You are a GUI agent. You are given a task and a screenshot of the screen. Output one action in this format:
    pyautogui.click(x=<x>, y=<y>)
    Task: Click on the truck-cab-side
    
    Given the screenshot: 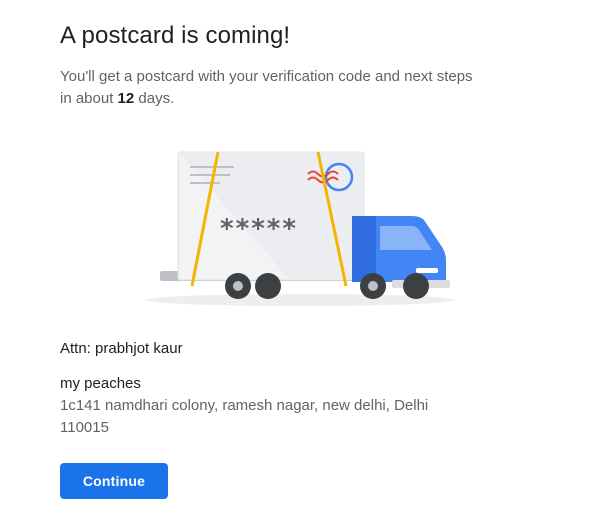 What is the action you would take?
    pyautogui.click(x=364, y=249)
    